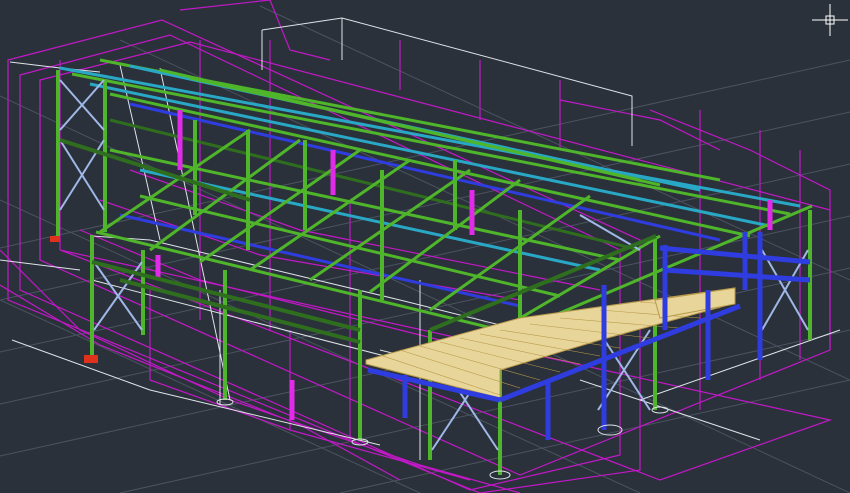 This screenshot has width=850, height=493. Describe the element at coordinates (442, 439) in the screenshot. I see `footings` at that location.